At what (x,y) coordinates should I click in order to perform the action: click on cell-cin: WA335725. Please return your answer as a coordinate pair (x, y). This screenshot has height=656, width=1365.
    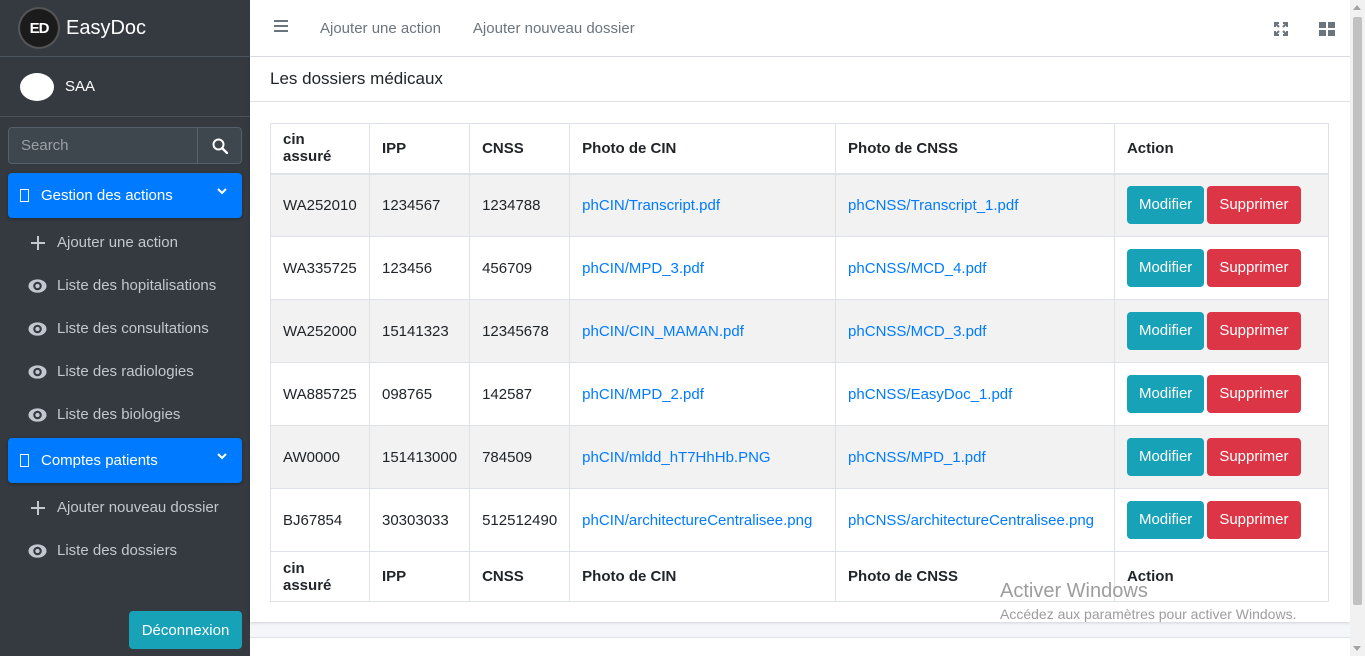
    Looking at the image, I should click on (320, 268).